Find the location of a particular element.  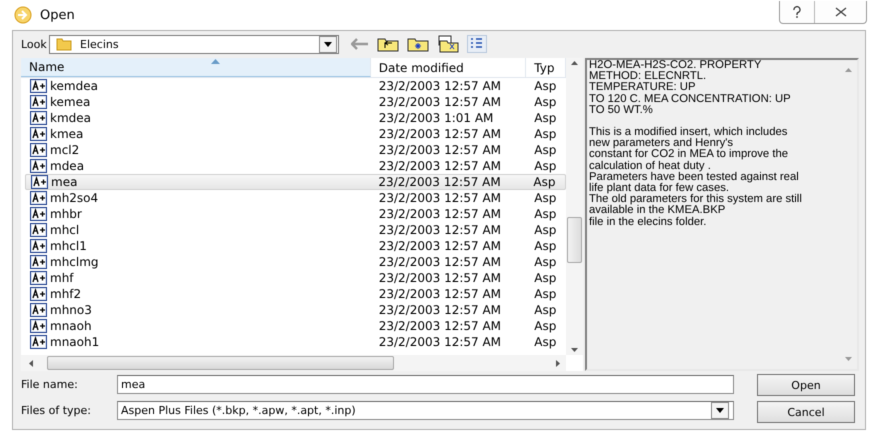

sort-arrow-icon is located at coordinates (215, 61).